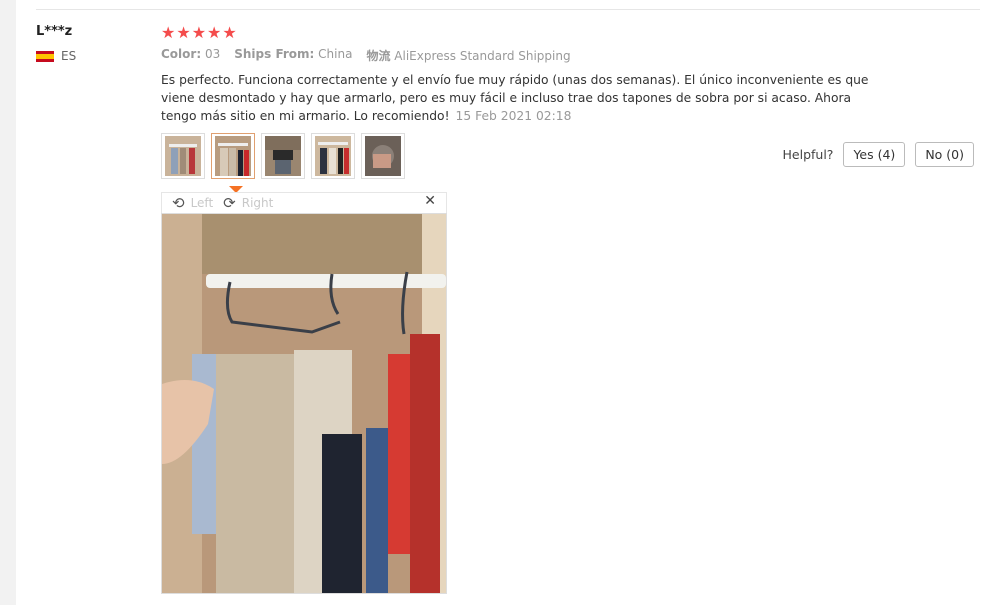  Describe the element at coordinates (378, 56) in the screenshot. I see `logistics-label: 物流` at that location.